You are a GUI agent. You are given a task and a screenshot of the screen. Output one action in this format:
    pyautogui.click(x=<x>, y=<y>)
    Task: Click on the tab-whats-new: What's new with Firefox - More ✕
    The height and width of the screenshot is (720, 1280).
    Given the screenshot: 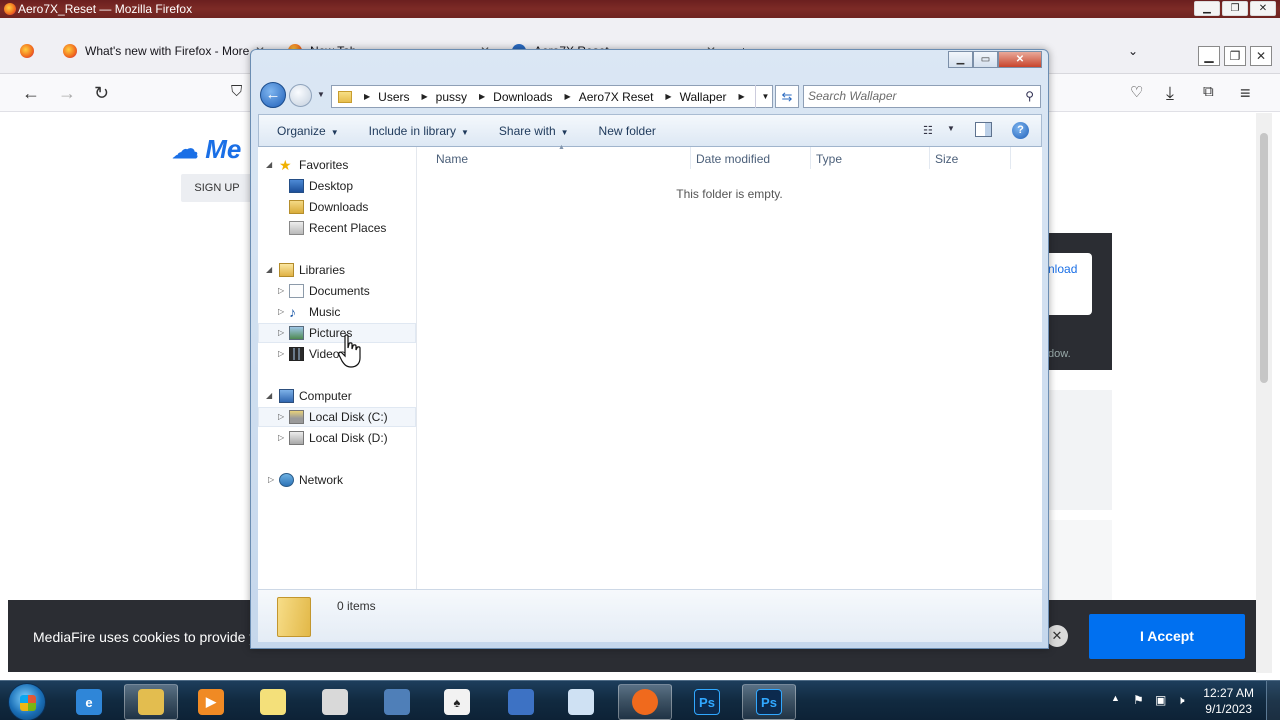 What is the action you would take?
    pyautogui.click(x=164, y=51)
    